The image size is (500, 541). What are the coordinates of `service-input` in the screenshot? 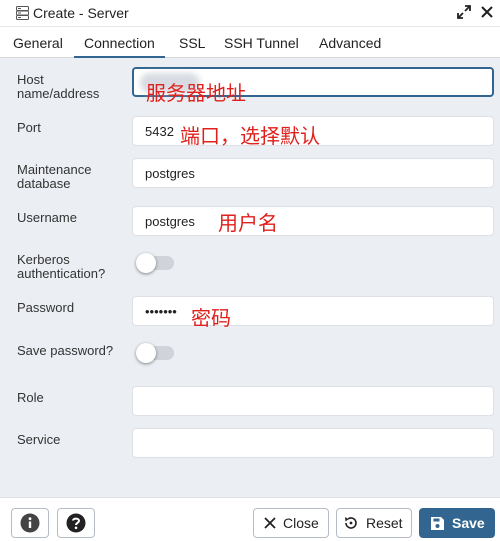 It's located at (313, 443).